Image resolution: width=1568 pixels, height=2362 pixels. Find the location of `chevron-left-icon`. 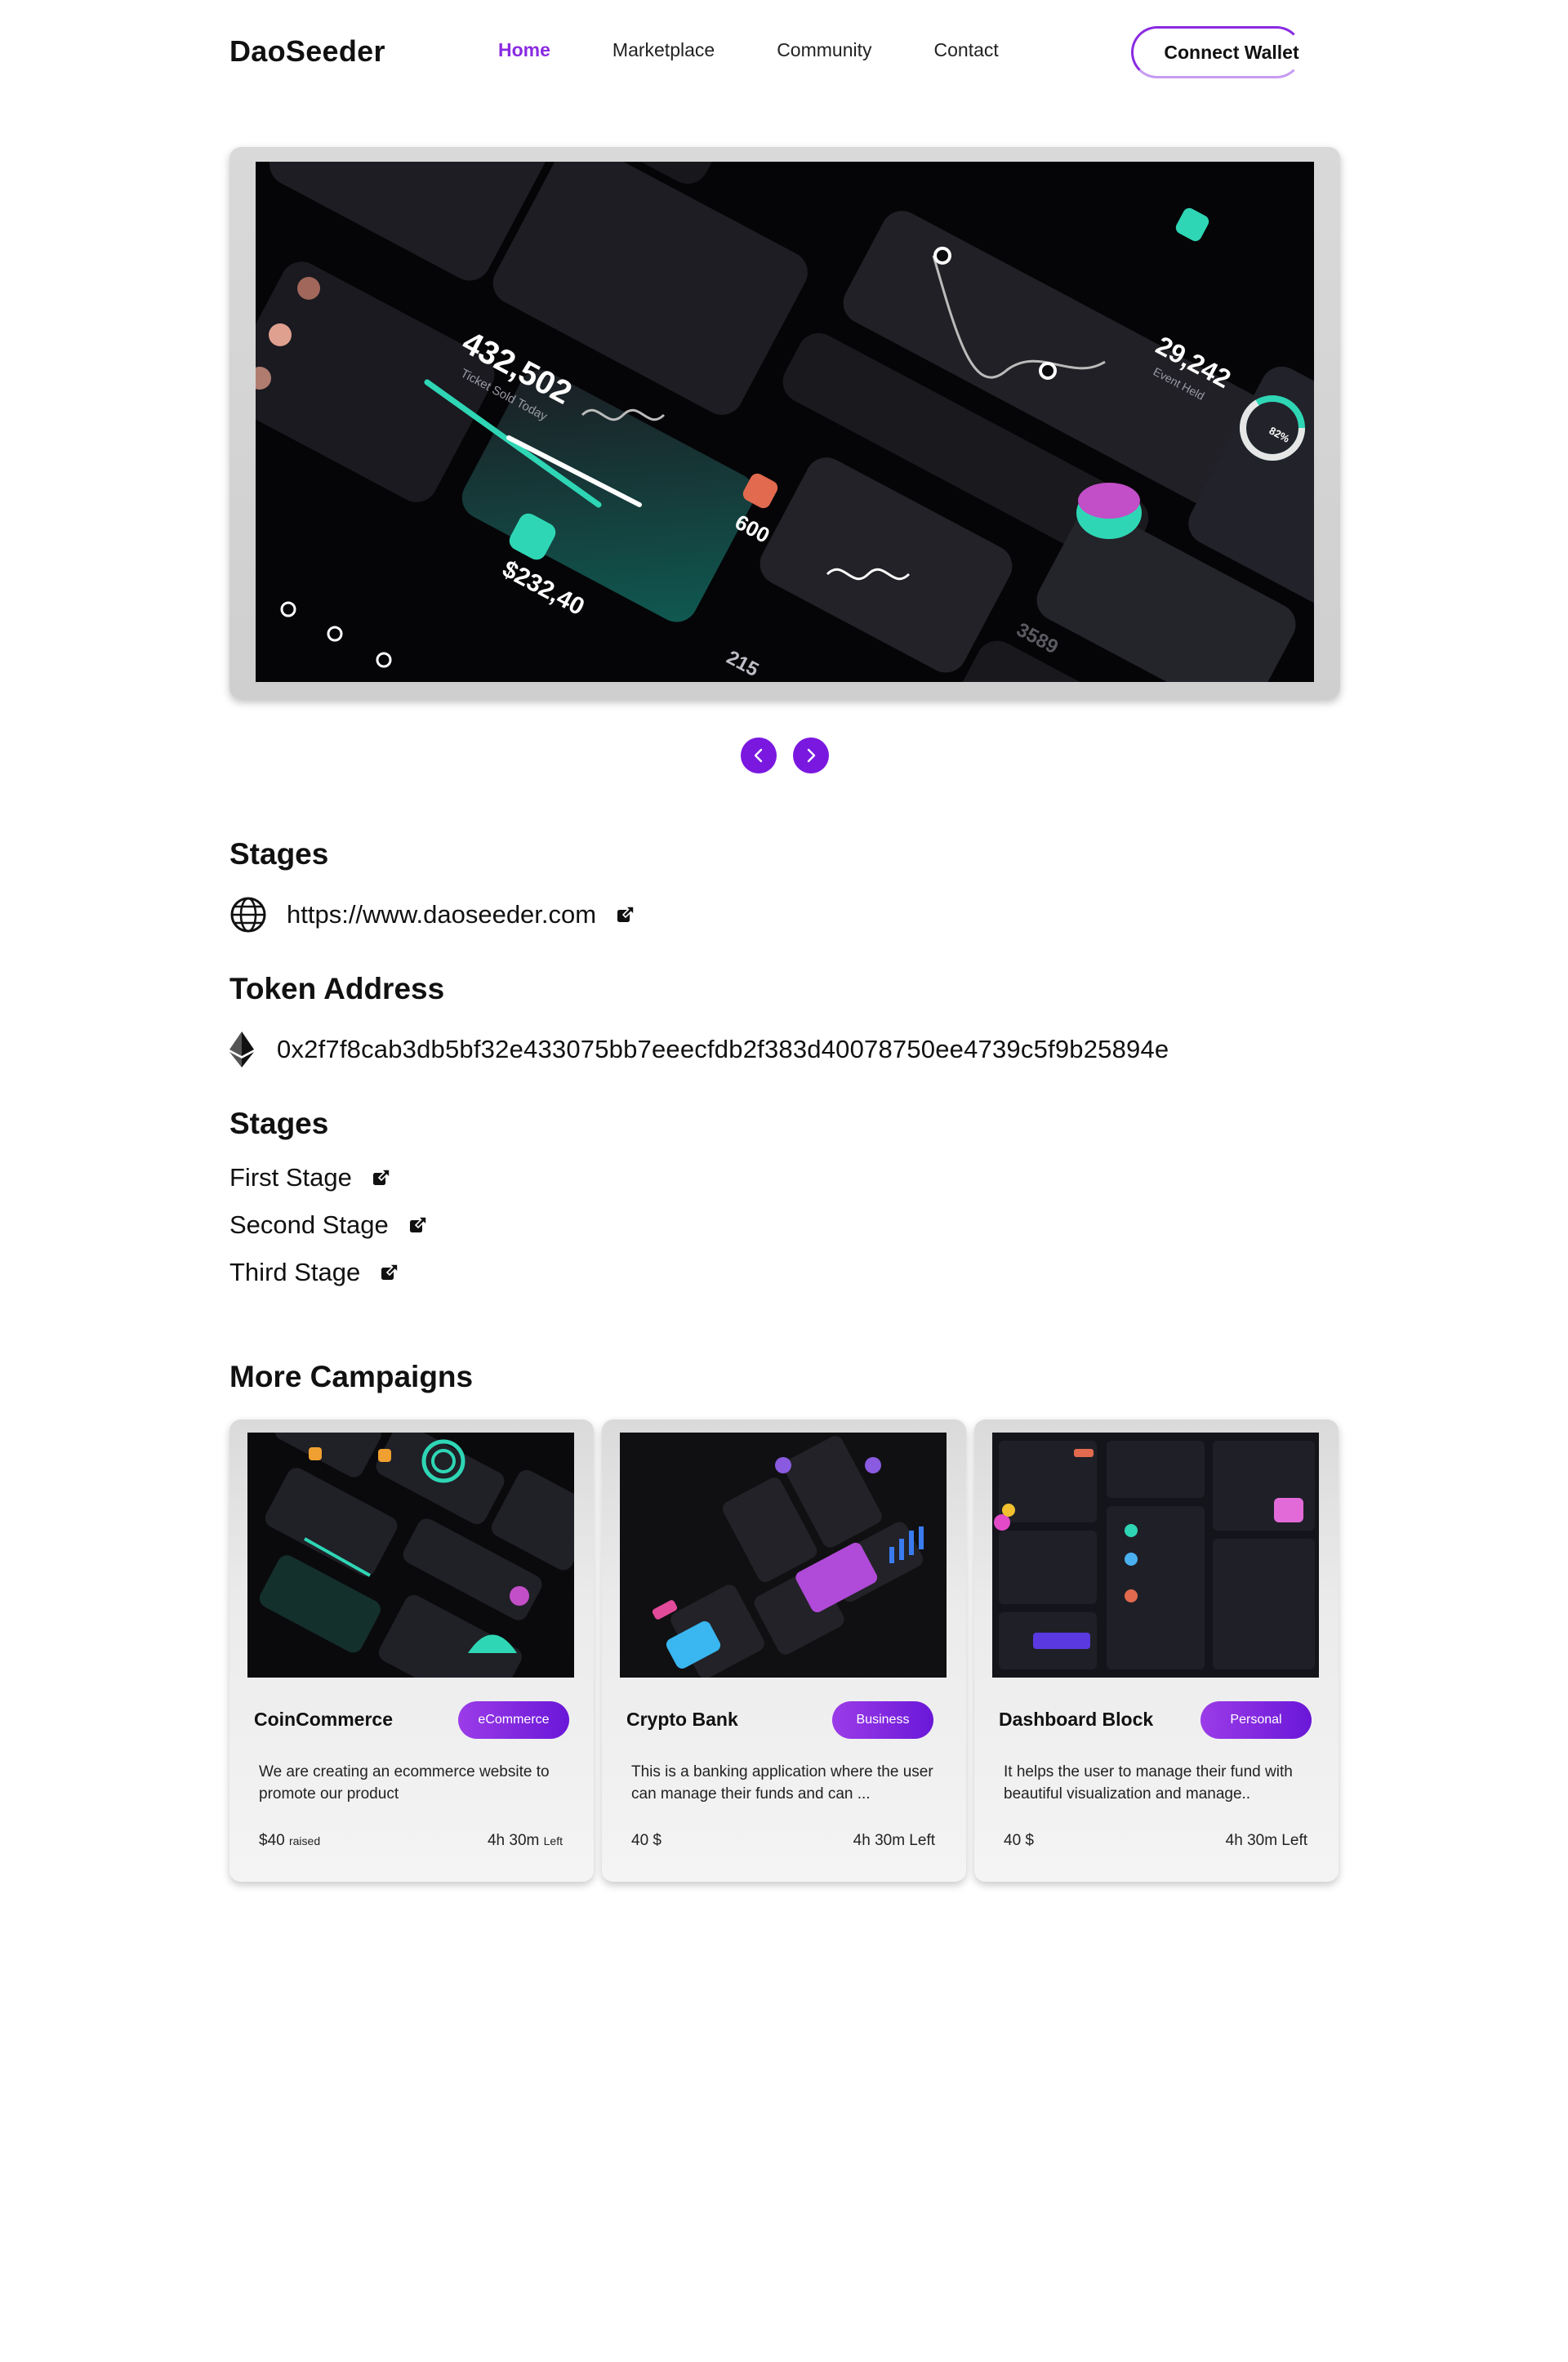

chevron-left-icon is located at coordinates (758, 755).